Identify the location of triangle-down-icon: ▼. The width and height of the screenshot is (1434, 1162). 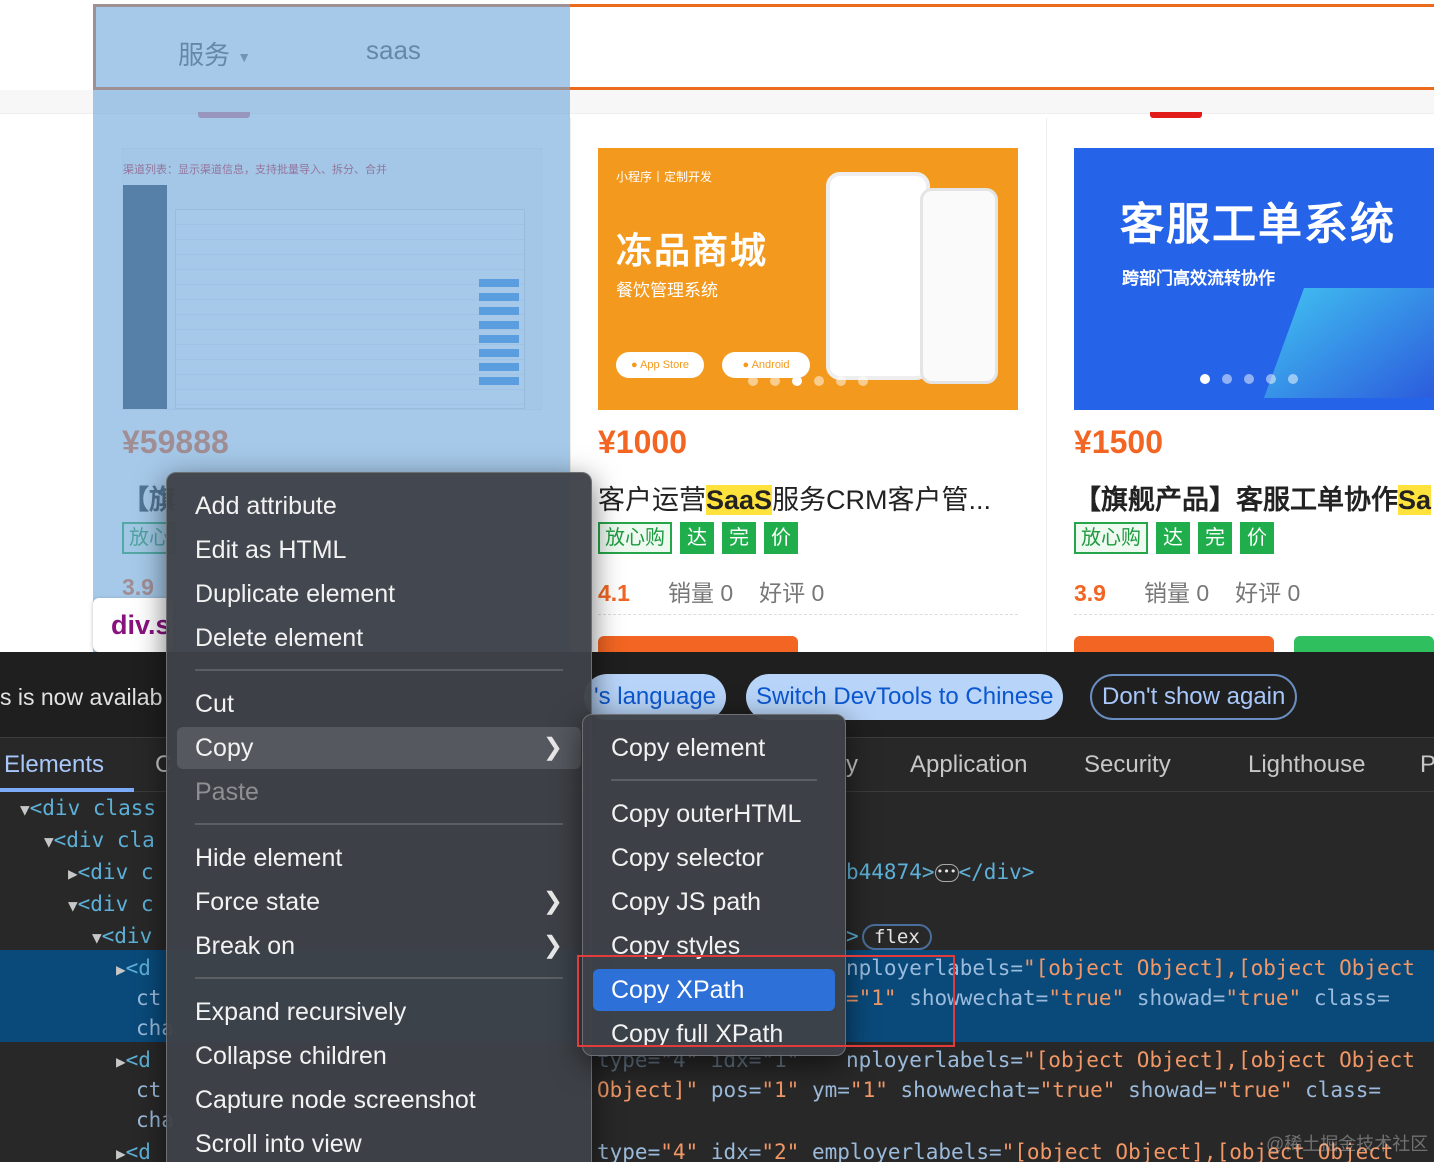
(49, 841).